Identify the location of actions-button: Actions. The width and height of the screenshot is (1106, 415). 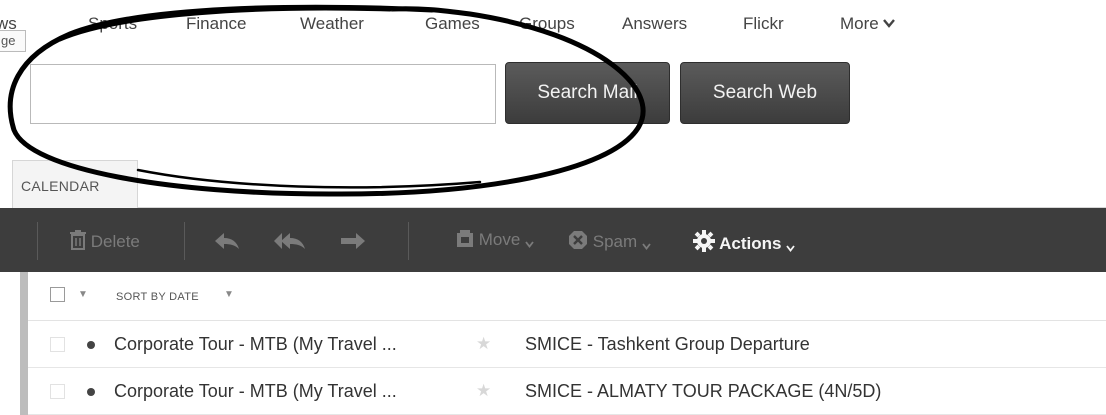
(744, 242).